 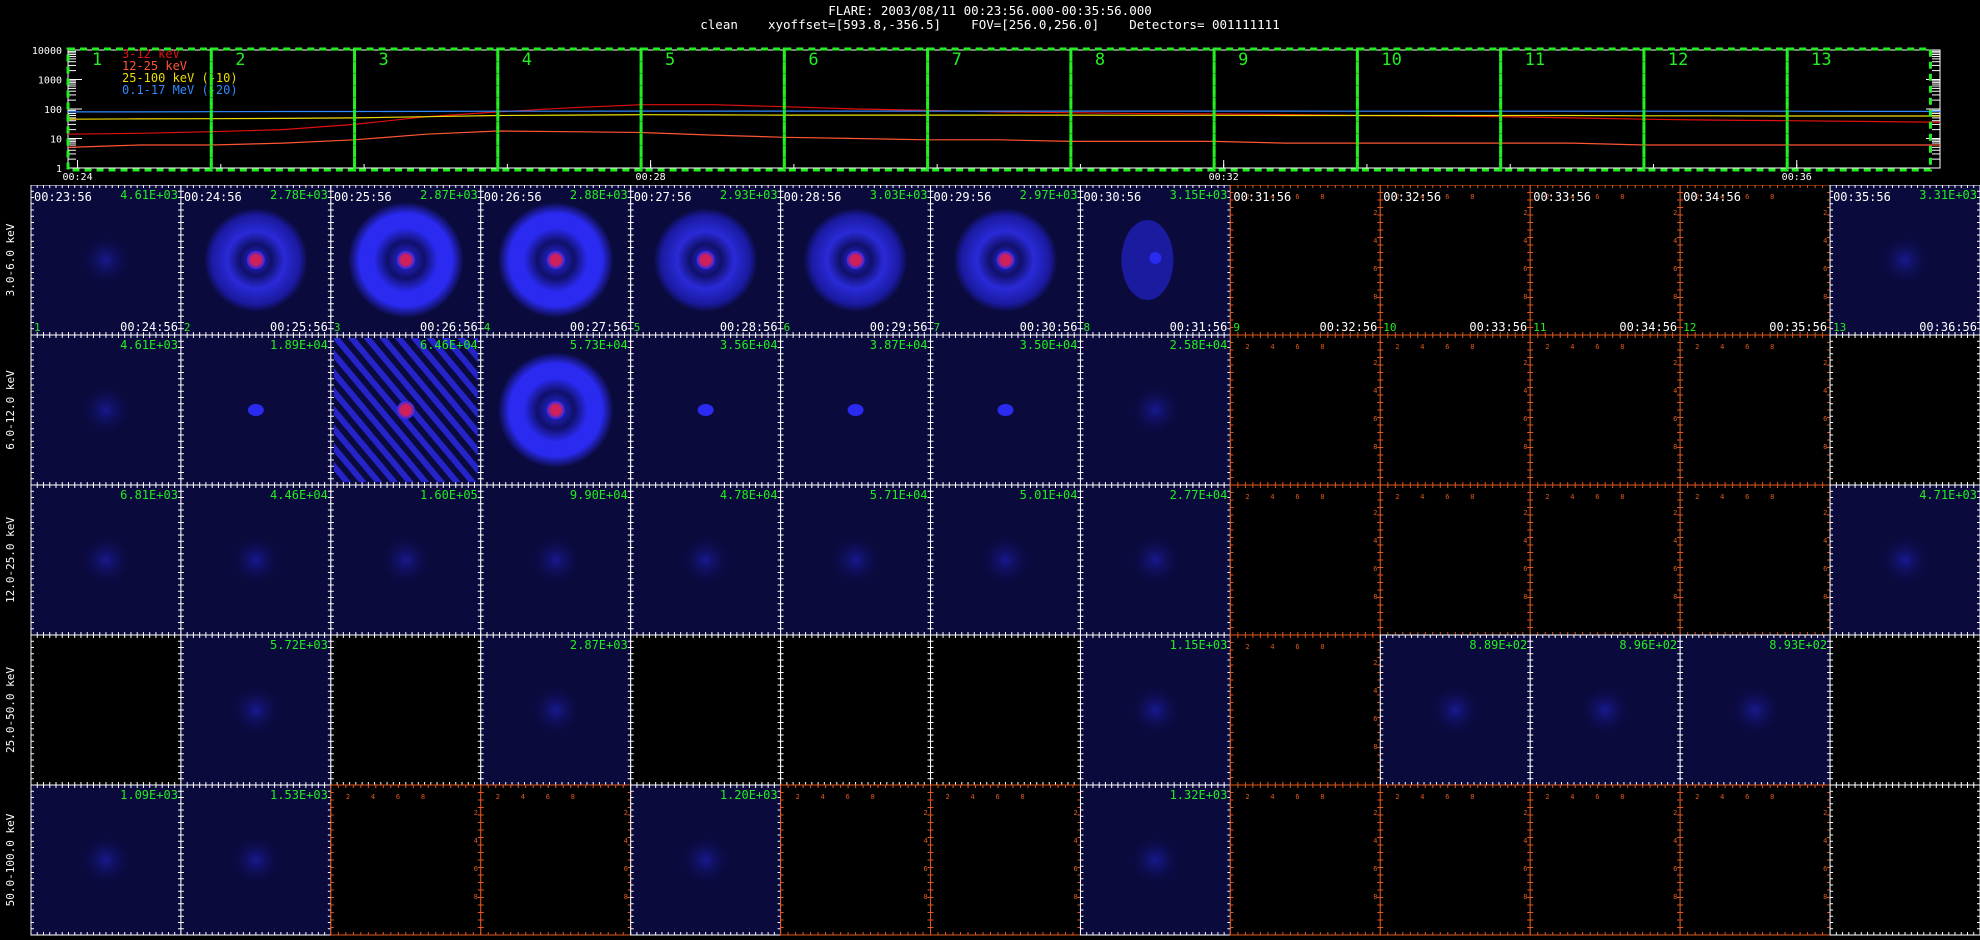 I want to click on image-cell: 5.01E+04, so click(x=1005, y=560).